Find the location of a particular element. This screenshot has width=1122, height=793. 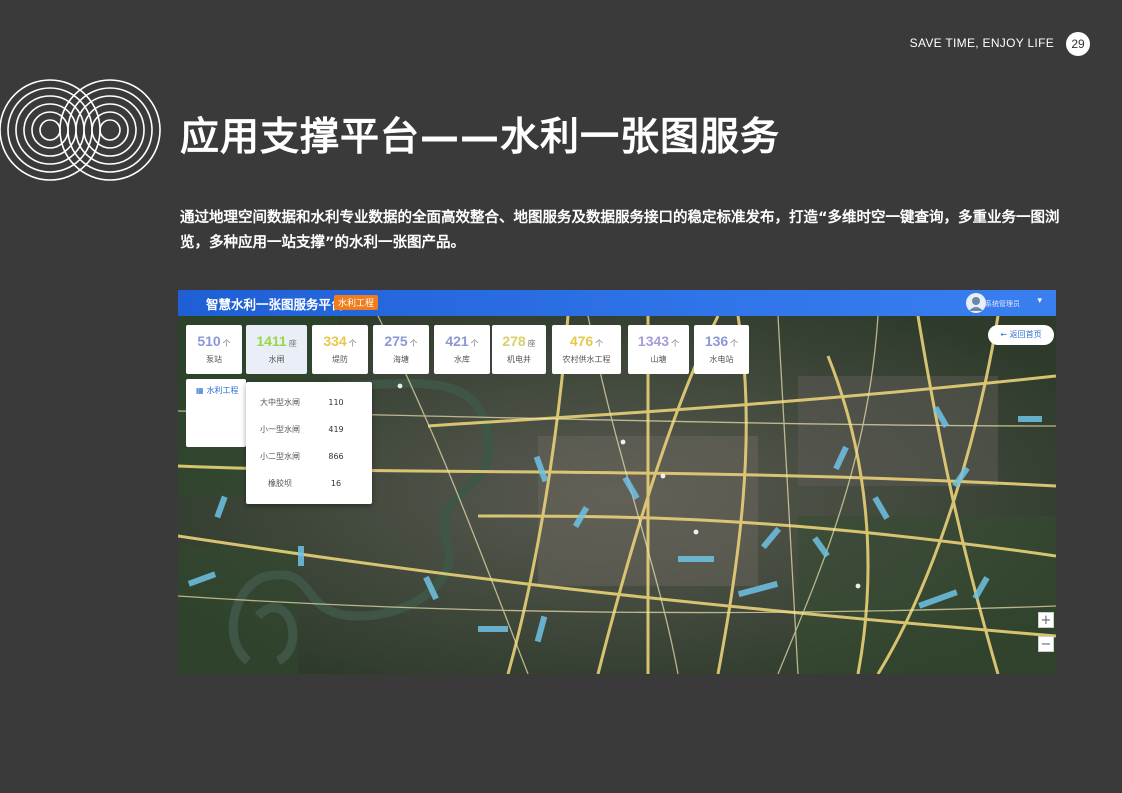

stat-card-pump-station: 510 个 泵站 is located at coordinates (214, 349).